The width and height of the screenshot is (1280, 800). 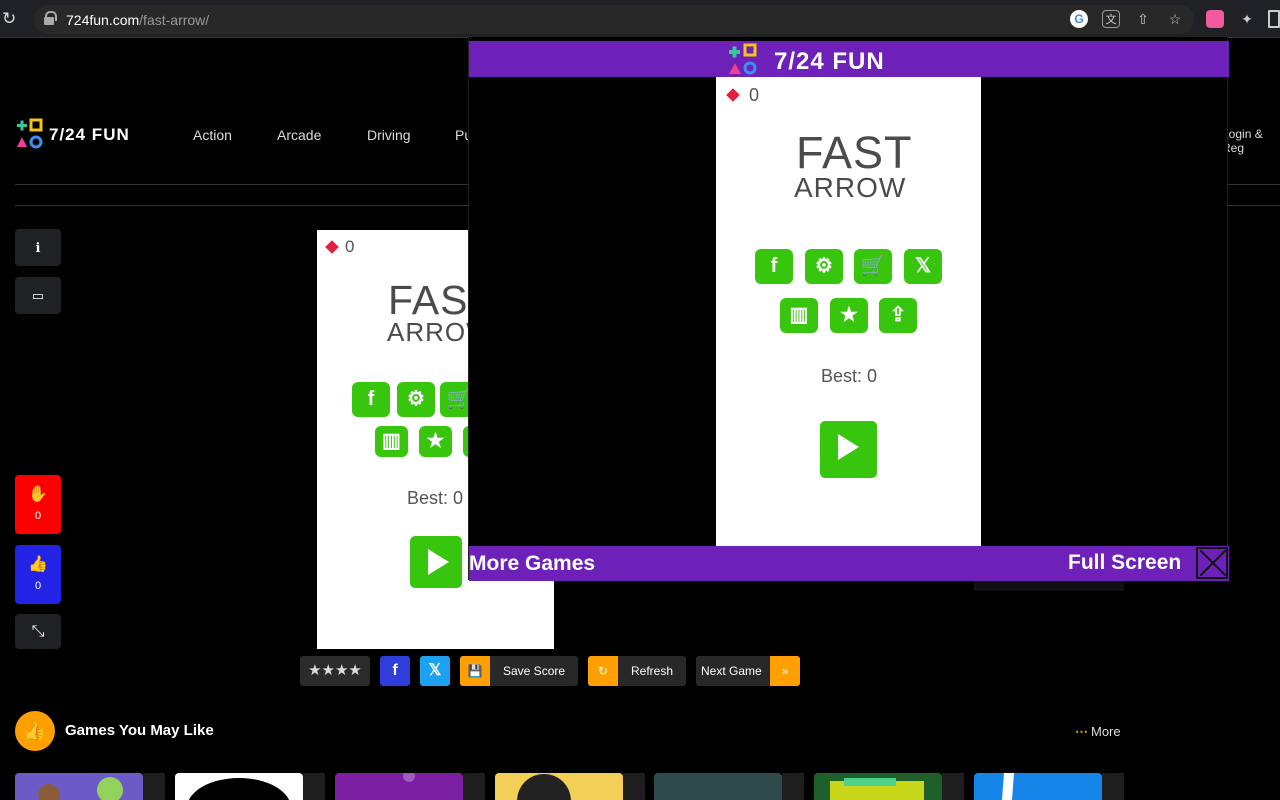 What do you see at coordinates (35, 731) in the screenshot?
I see `thumbs-up-icon: 👍` at bounding box center [35, 731].